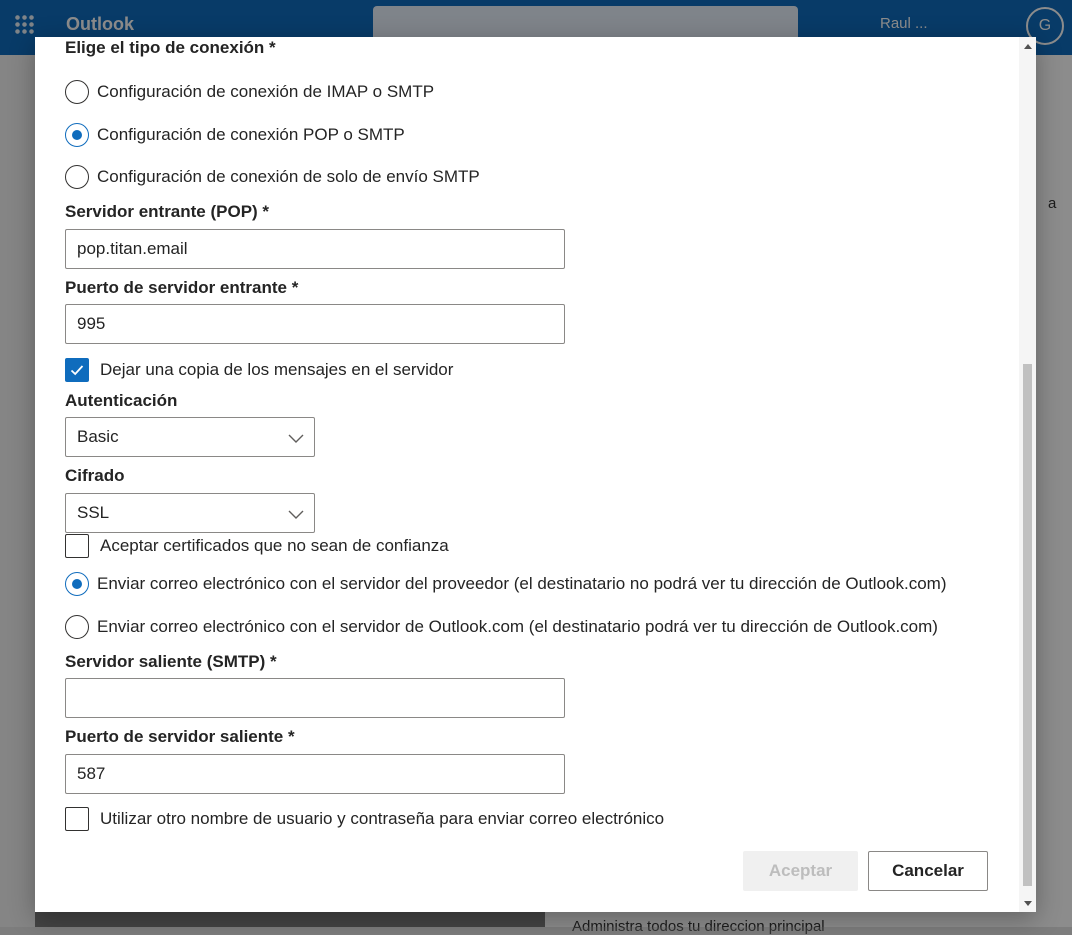 The width and height of the screenshot is (1072, 935). I want to click on authentication-label: Autenticación, so click(121, 400).